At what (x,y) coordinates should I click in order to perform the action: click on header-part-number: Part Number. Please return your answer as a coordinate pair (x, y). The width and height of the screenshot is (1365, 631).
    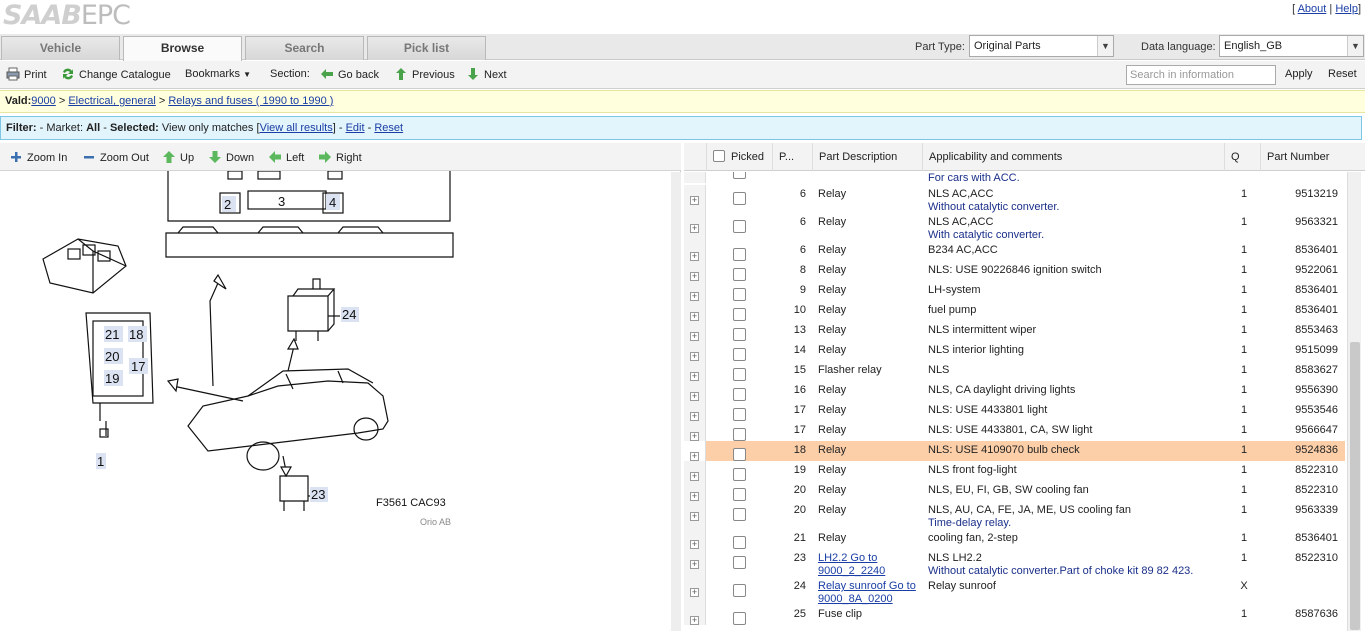
    Looking at the image, I should click on (1302, 157).